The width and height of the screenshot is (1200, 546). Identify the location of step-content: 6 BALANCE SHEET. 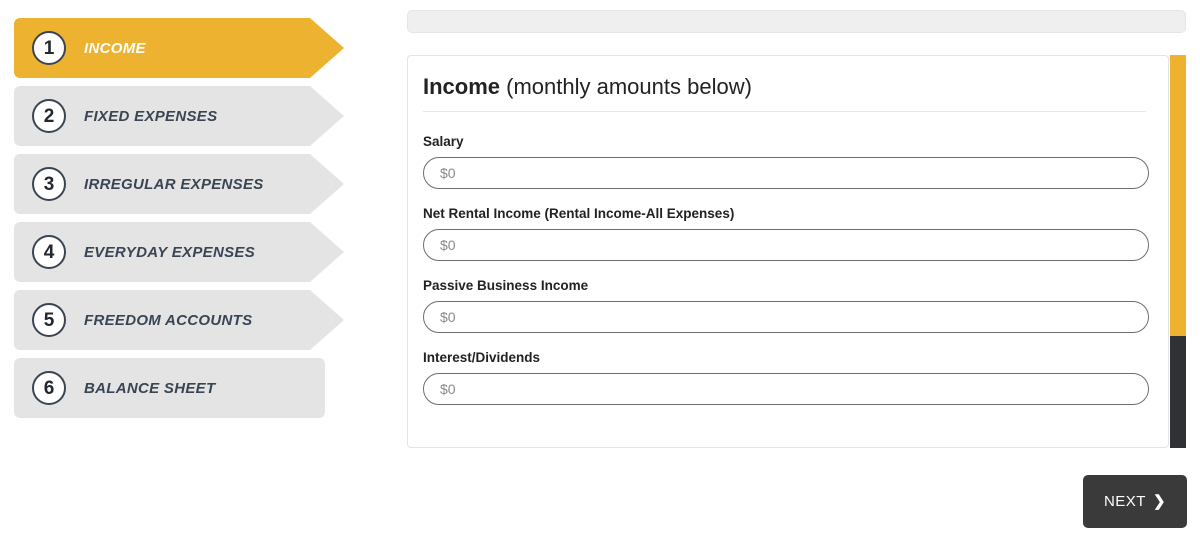
(114, 388).